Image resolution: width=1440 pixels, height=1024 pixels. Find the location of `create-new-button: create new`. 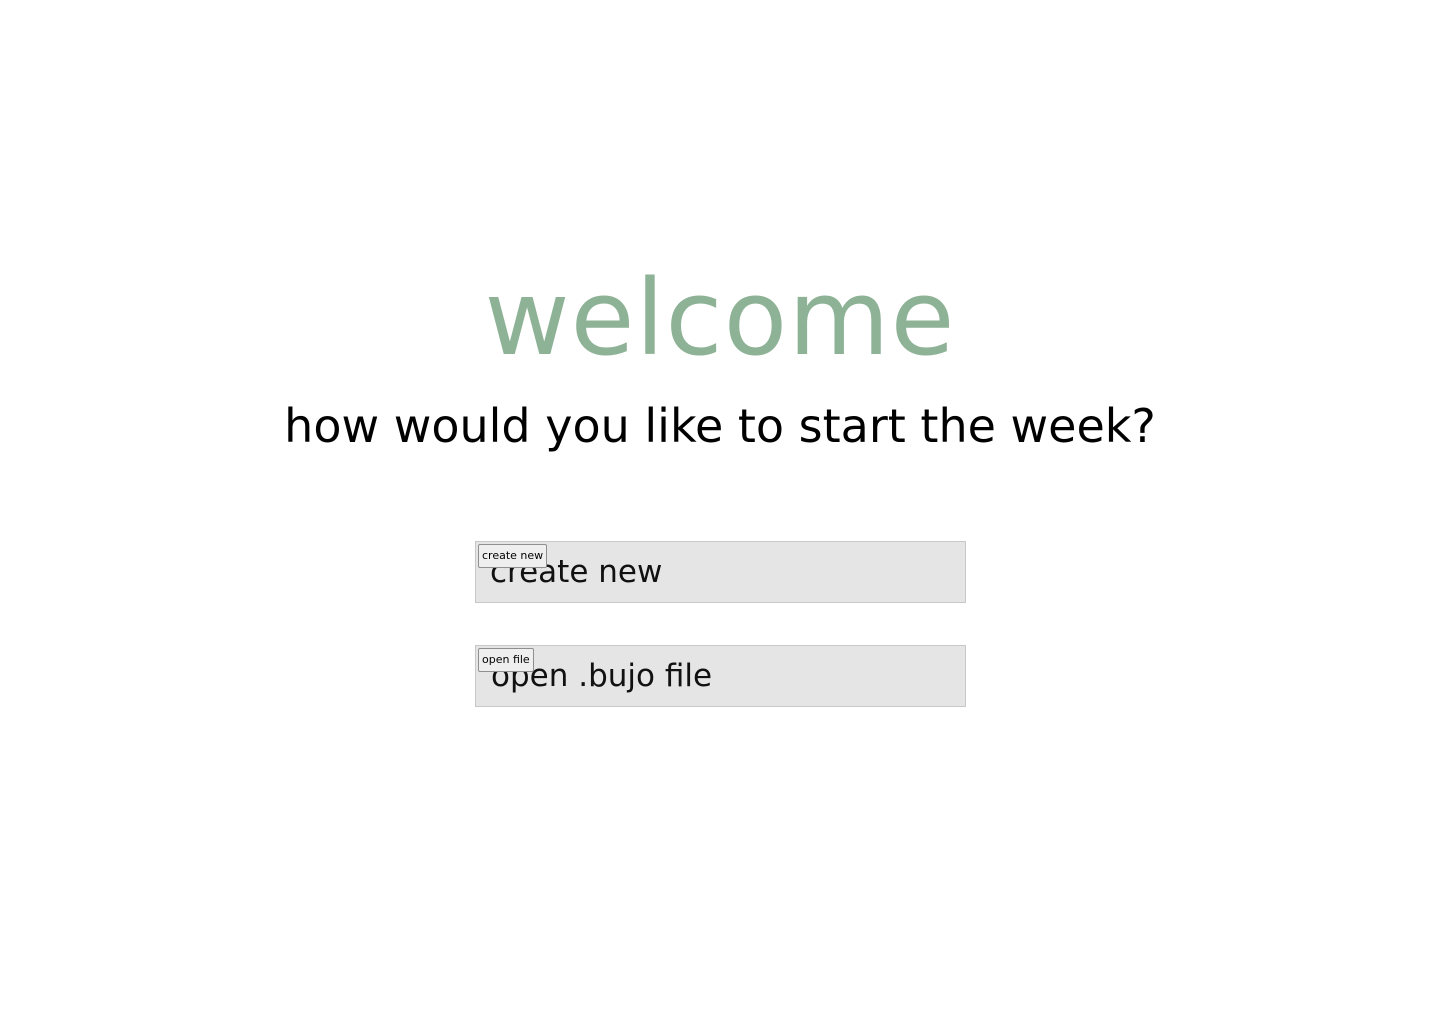

create-new-button: create new is located at coordinates (513, 556).